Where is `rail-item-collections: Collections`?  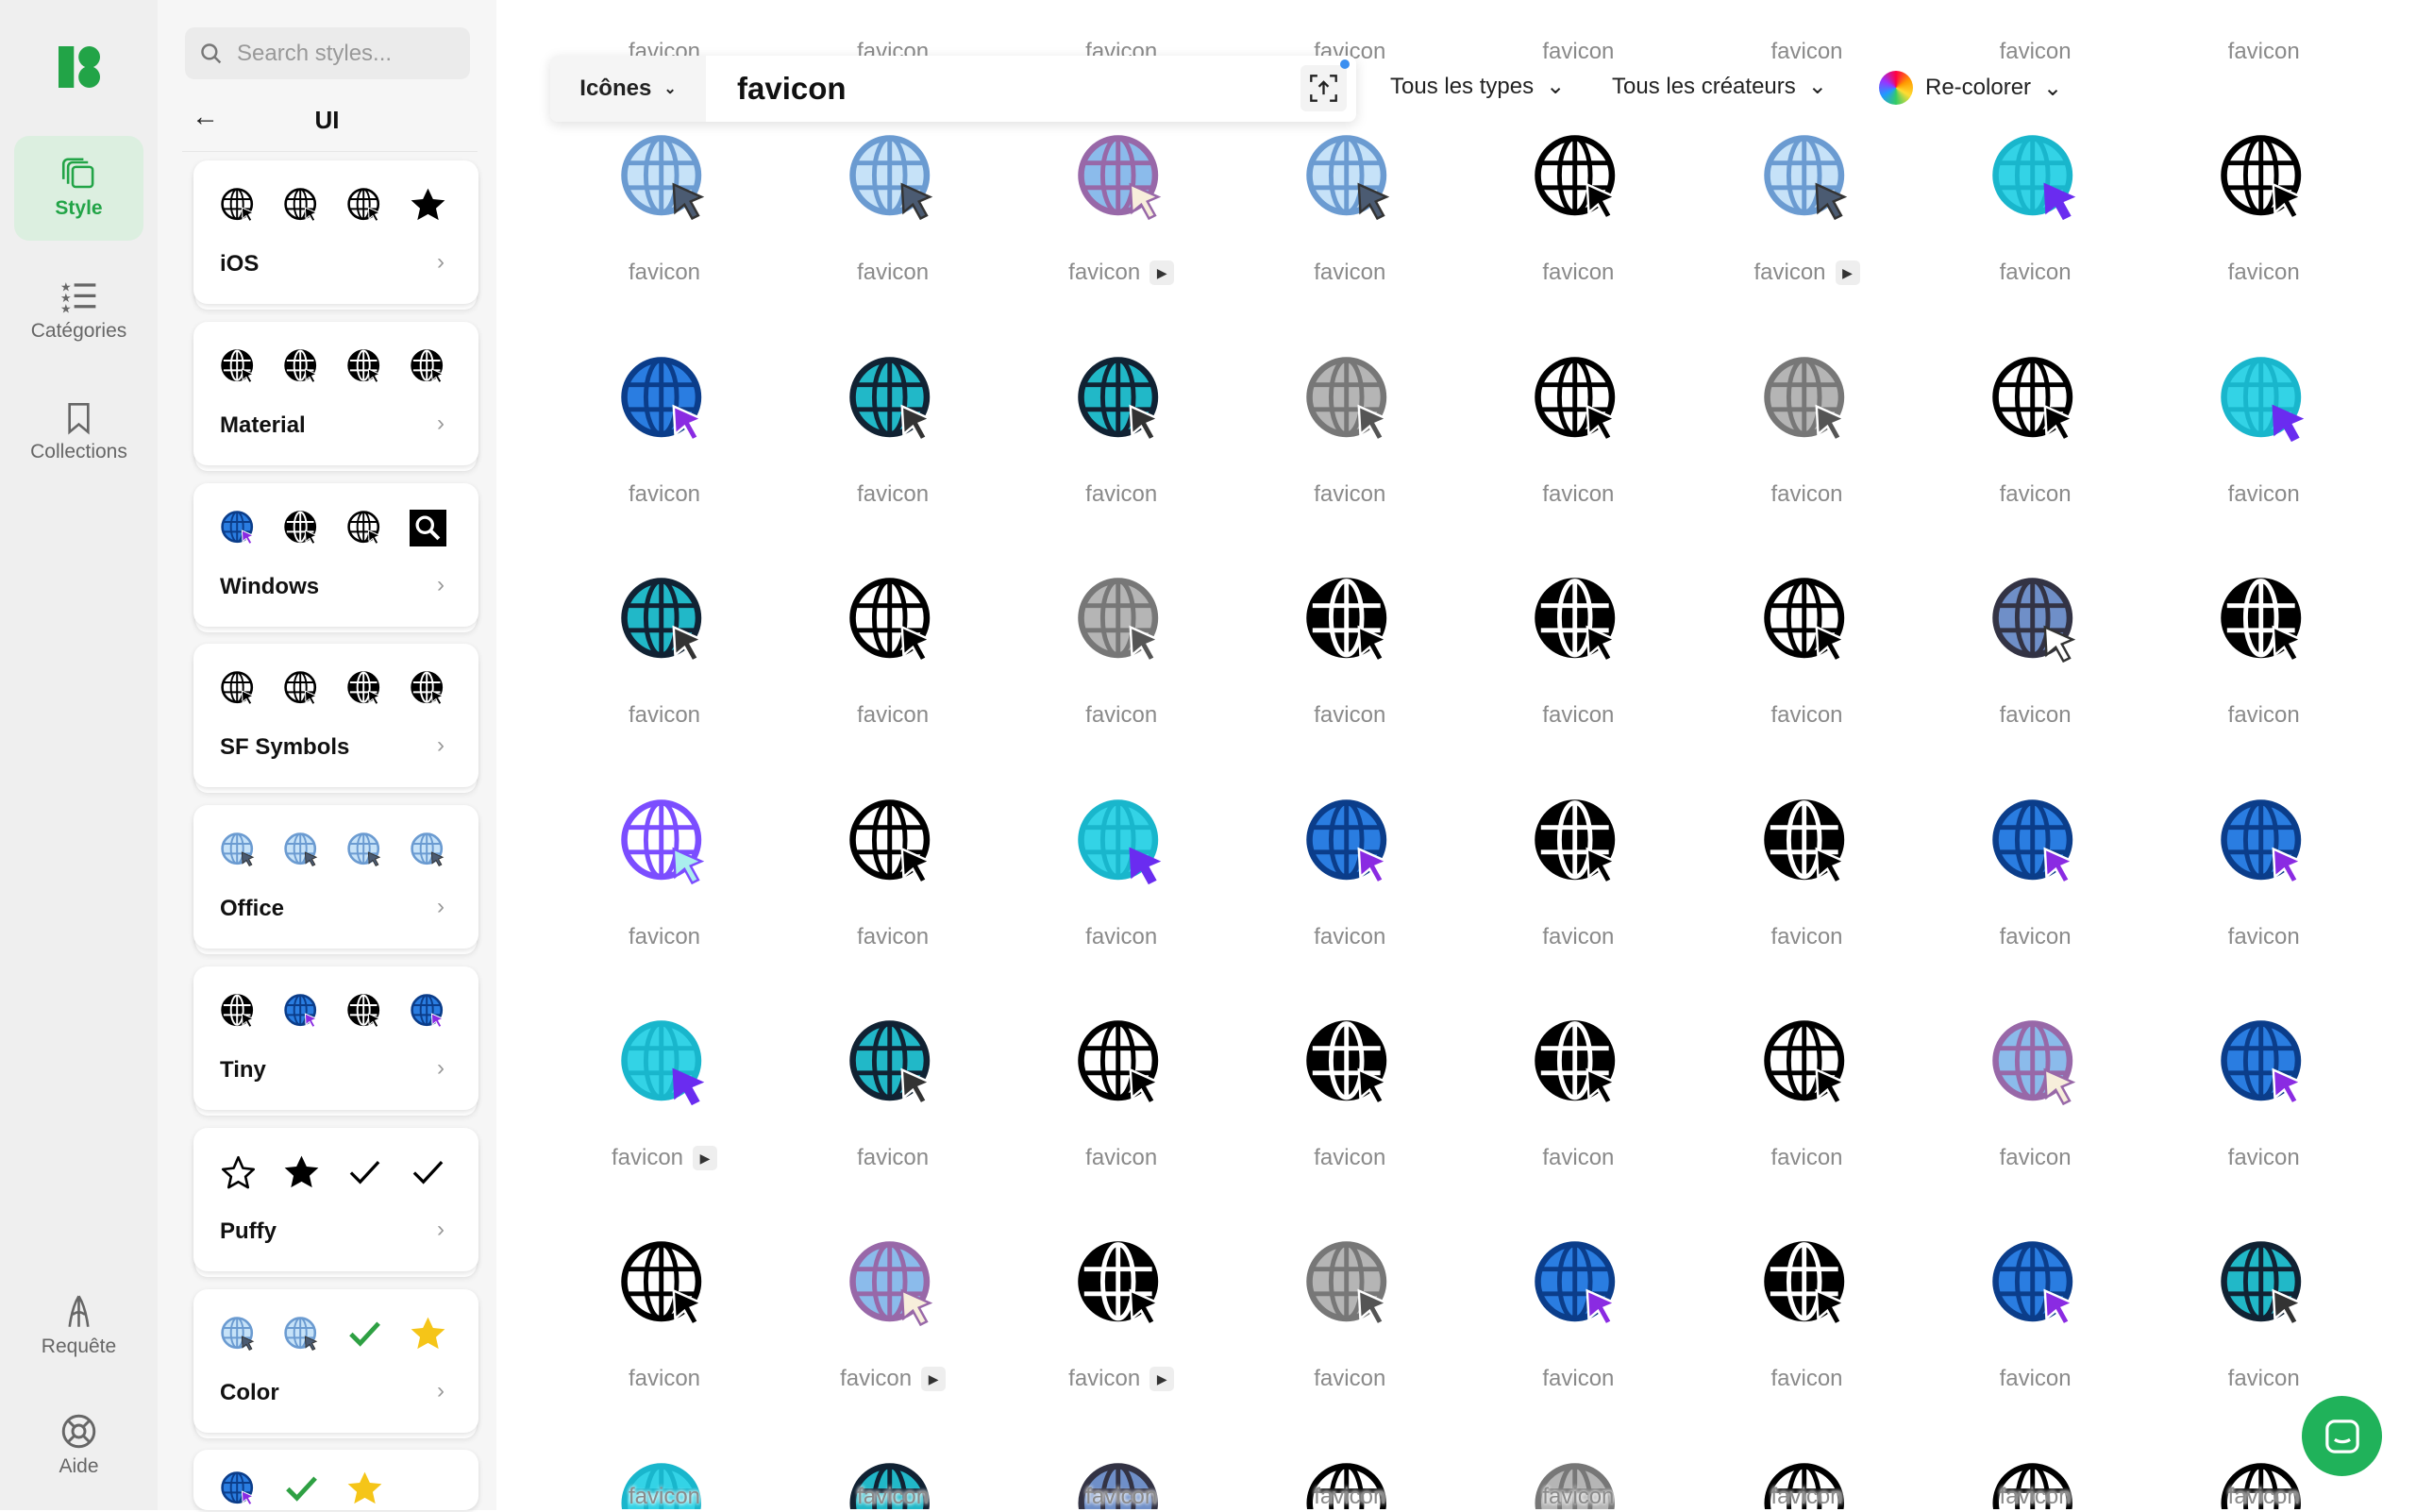
rail-item-collections: Collections is located at coordinates (78, 431).